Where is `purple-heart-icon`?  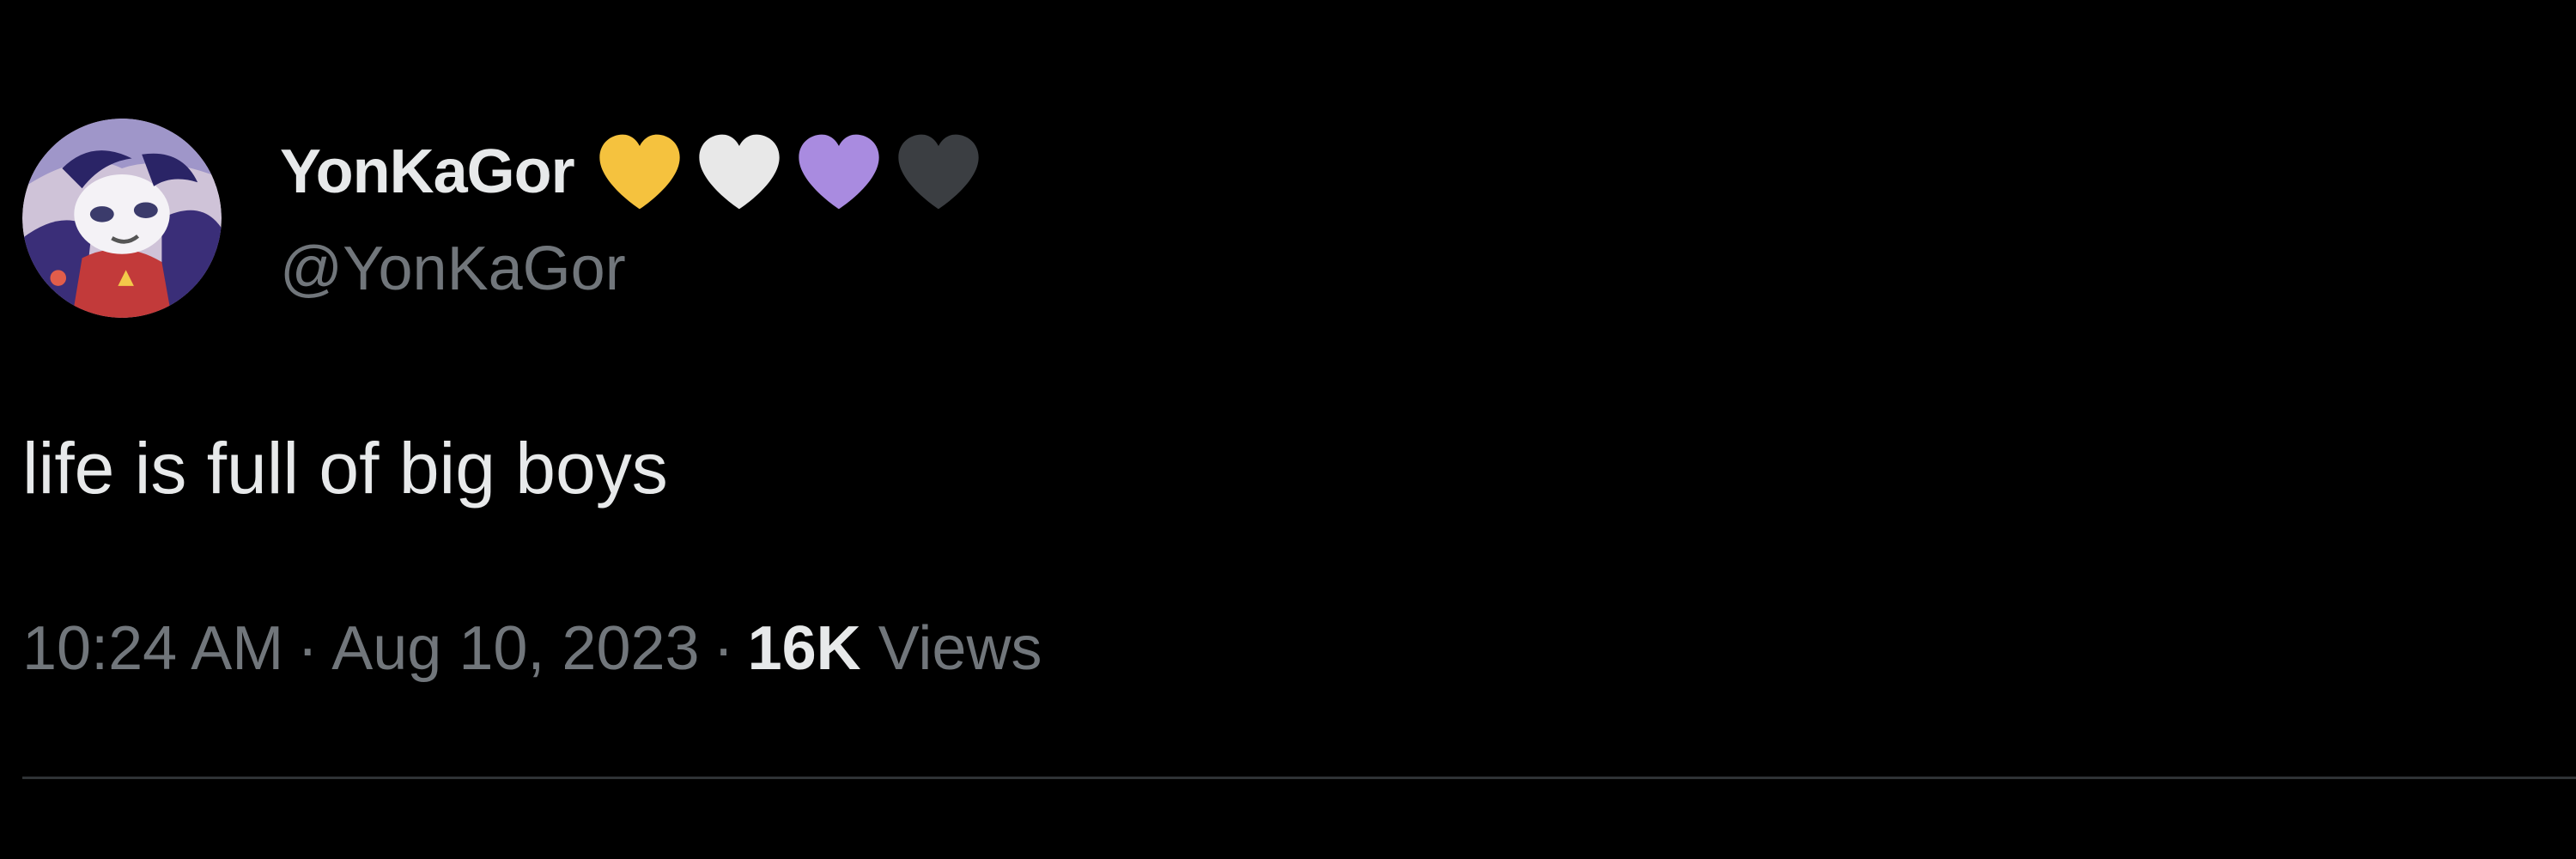 purple-heart-icon is located at coordinates (839, 172).